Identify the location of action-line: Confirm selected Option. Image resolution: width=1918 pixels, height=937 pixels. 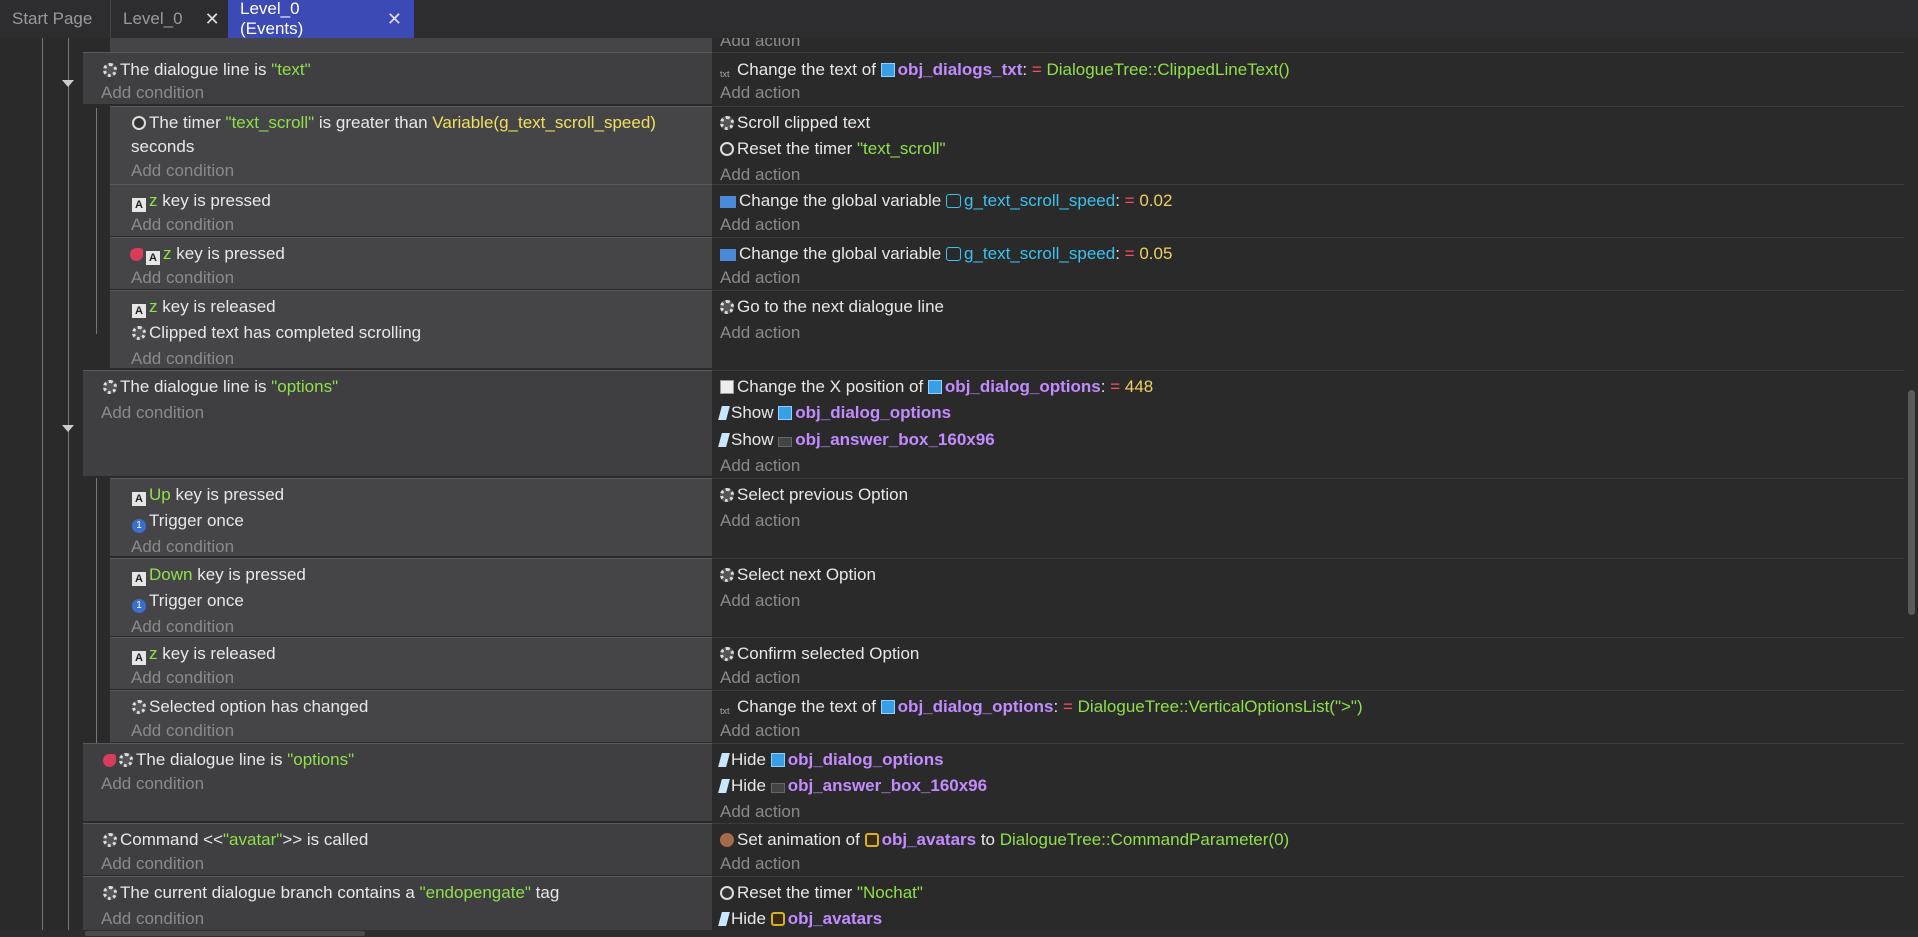
(819, 654).